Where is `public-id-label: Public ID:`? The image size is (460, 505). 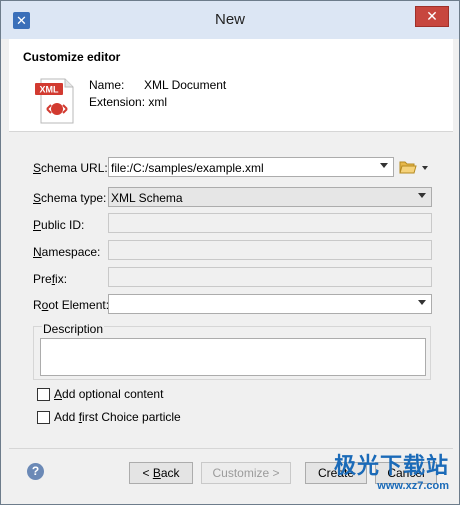
public-id-label: Public ID: is located at coordinates (59, 225).